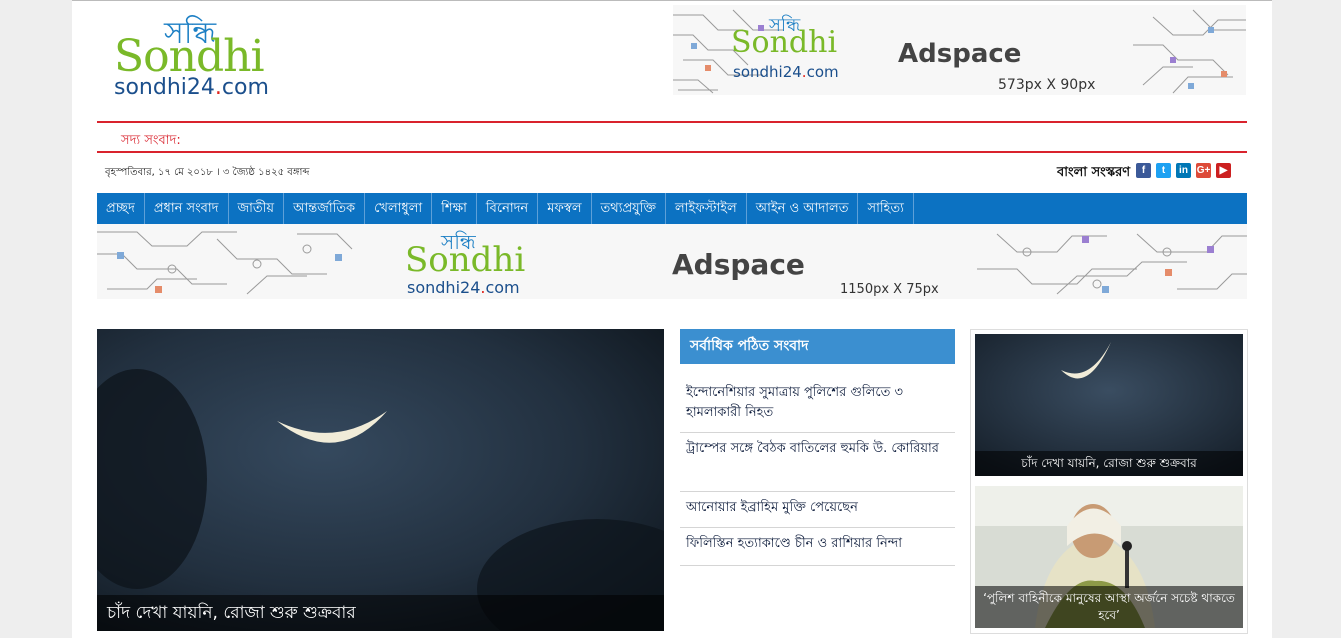  Describe the element at coordinates (817, 512) in the screenshot. I see `most-read-item: আনোয়ার ইব্রাহিম মুক্তি পেয়েছেন` at that location.